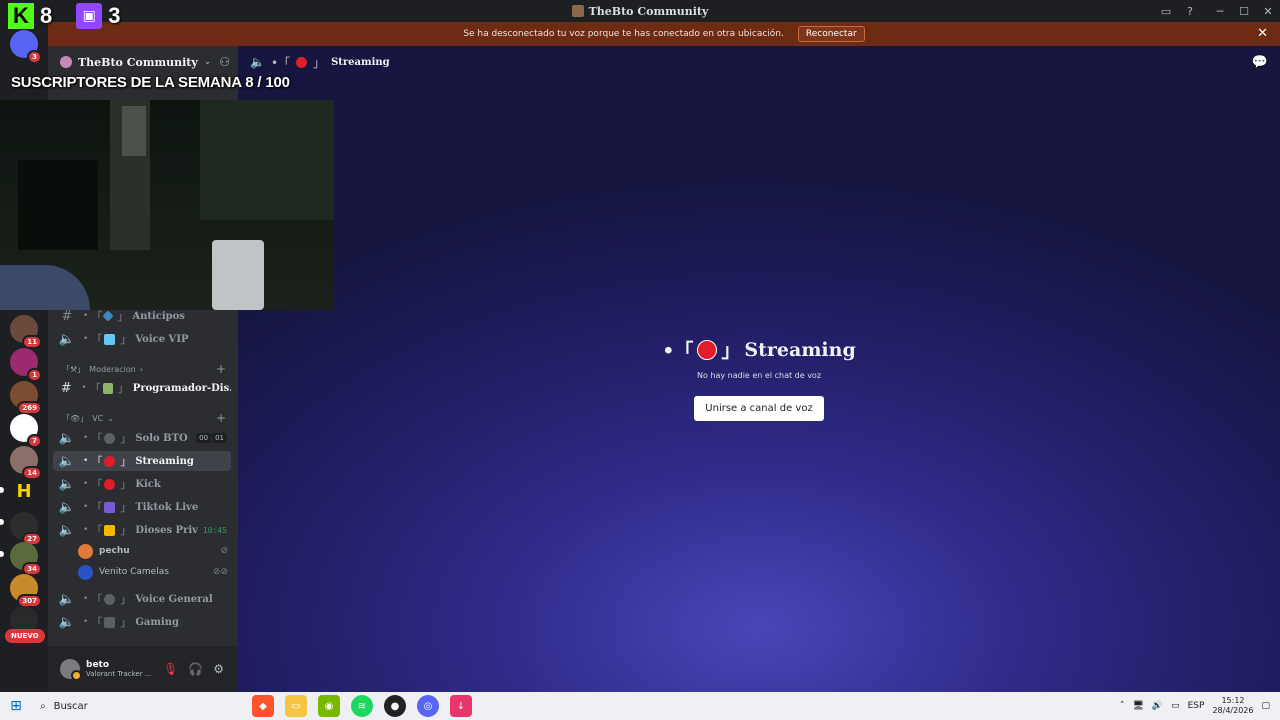 The height and width of the screenshot is (720, 1280). What do you see at coordinates (26, 332) in the screenshot?
I see `server-icon: 11` at bounding box center [26, 332].